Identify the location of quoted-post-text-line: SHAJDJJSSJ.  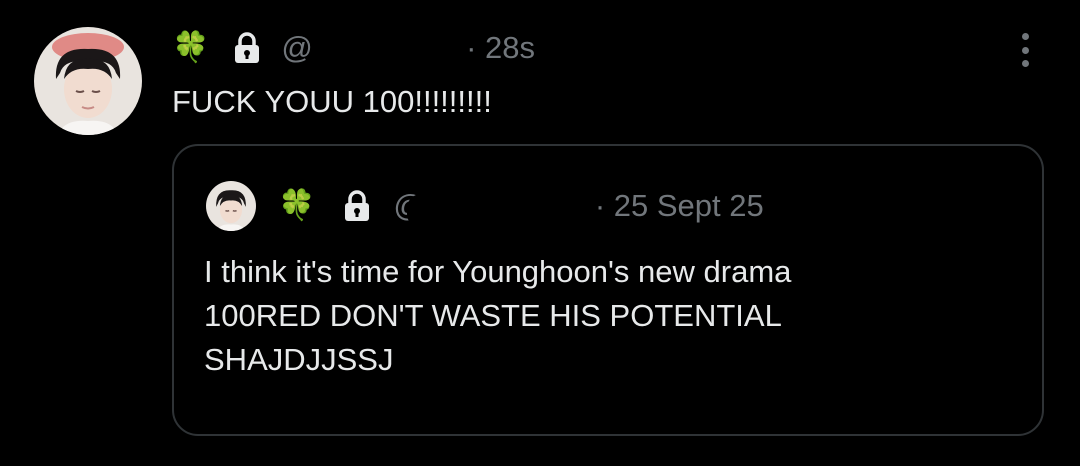
(299, 359).